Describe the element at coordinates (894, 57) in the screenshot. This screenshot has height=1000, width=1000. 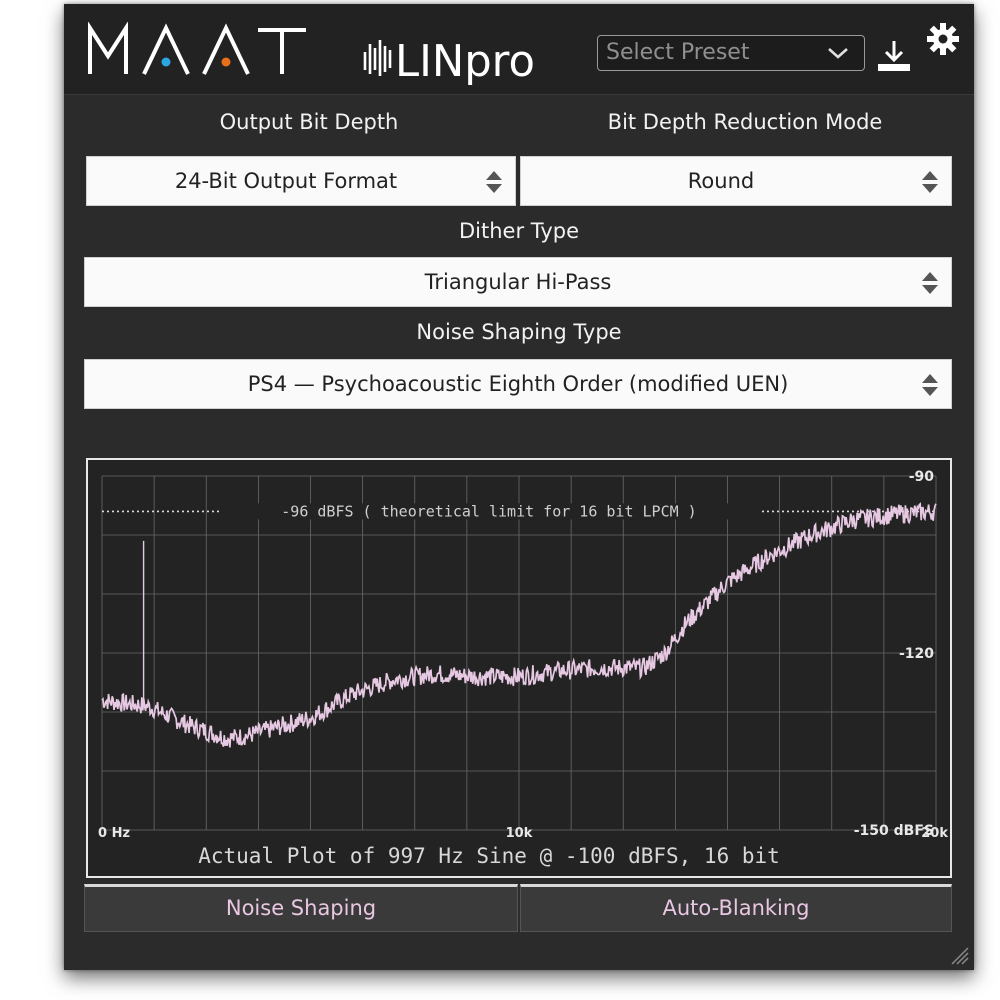
I see `download-icon` at that location.